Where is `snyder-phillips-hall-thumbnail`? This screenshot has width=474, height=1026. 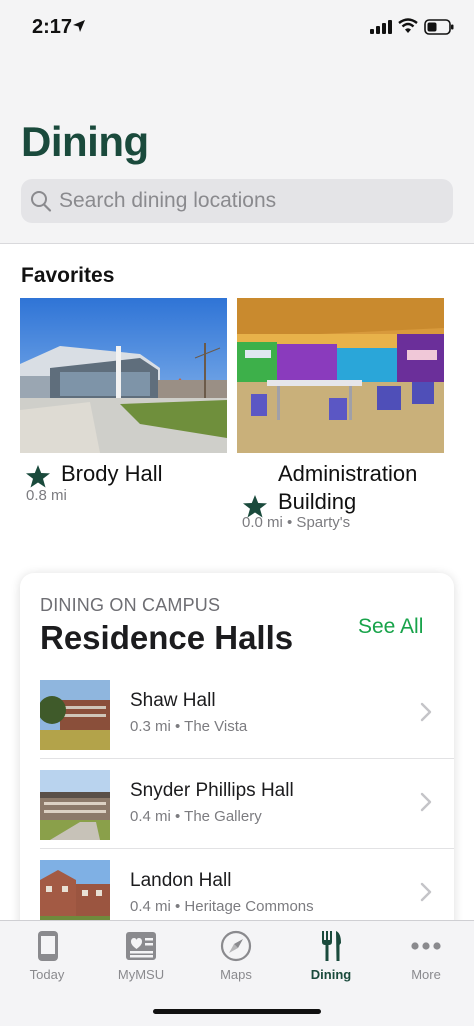
snyder-phillips-hall-thumbnail is located at coordinates (75, 805).